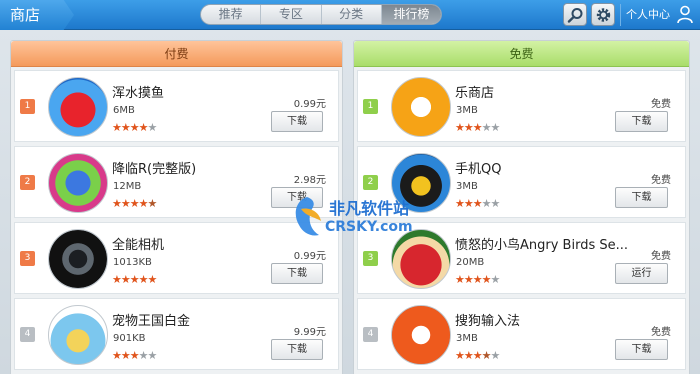  I want to click on gear-icon, so click(603, 15).